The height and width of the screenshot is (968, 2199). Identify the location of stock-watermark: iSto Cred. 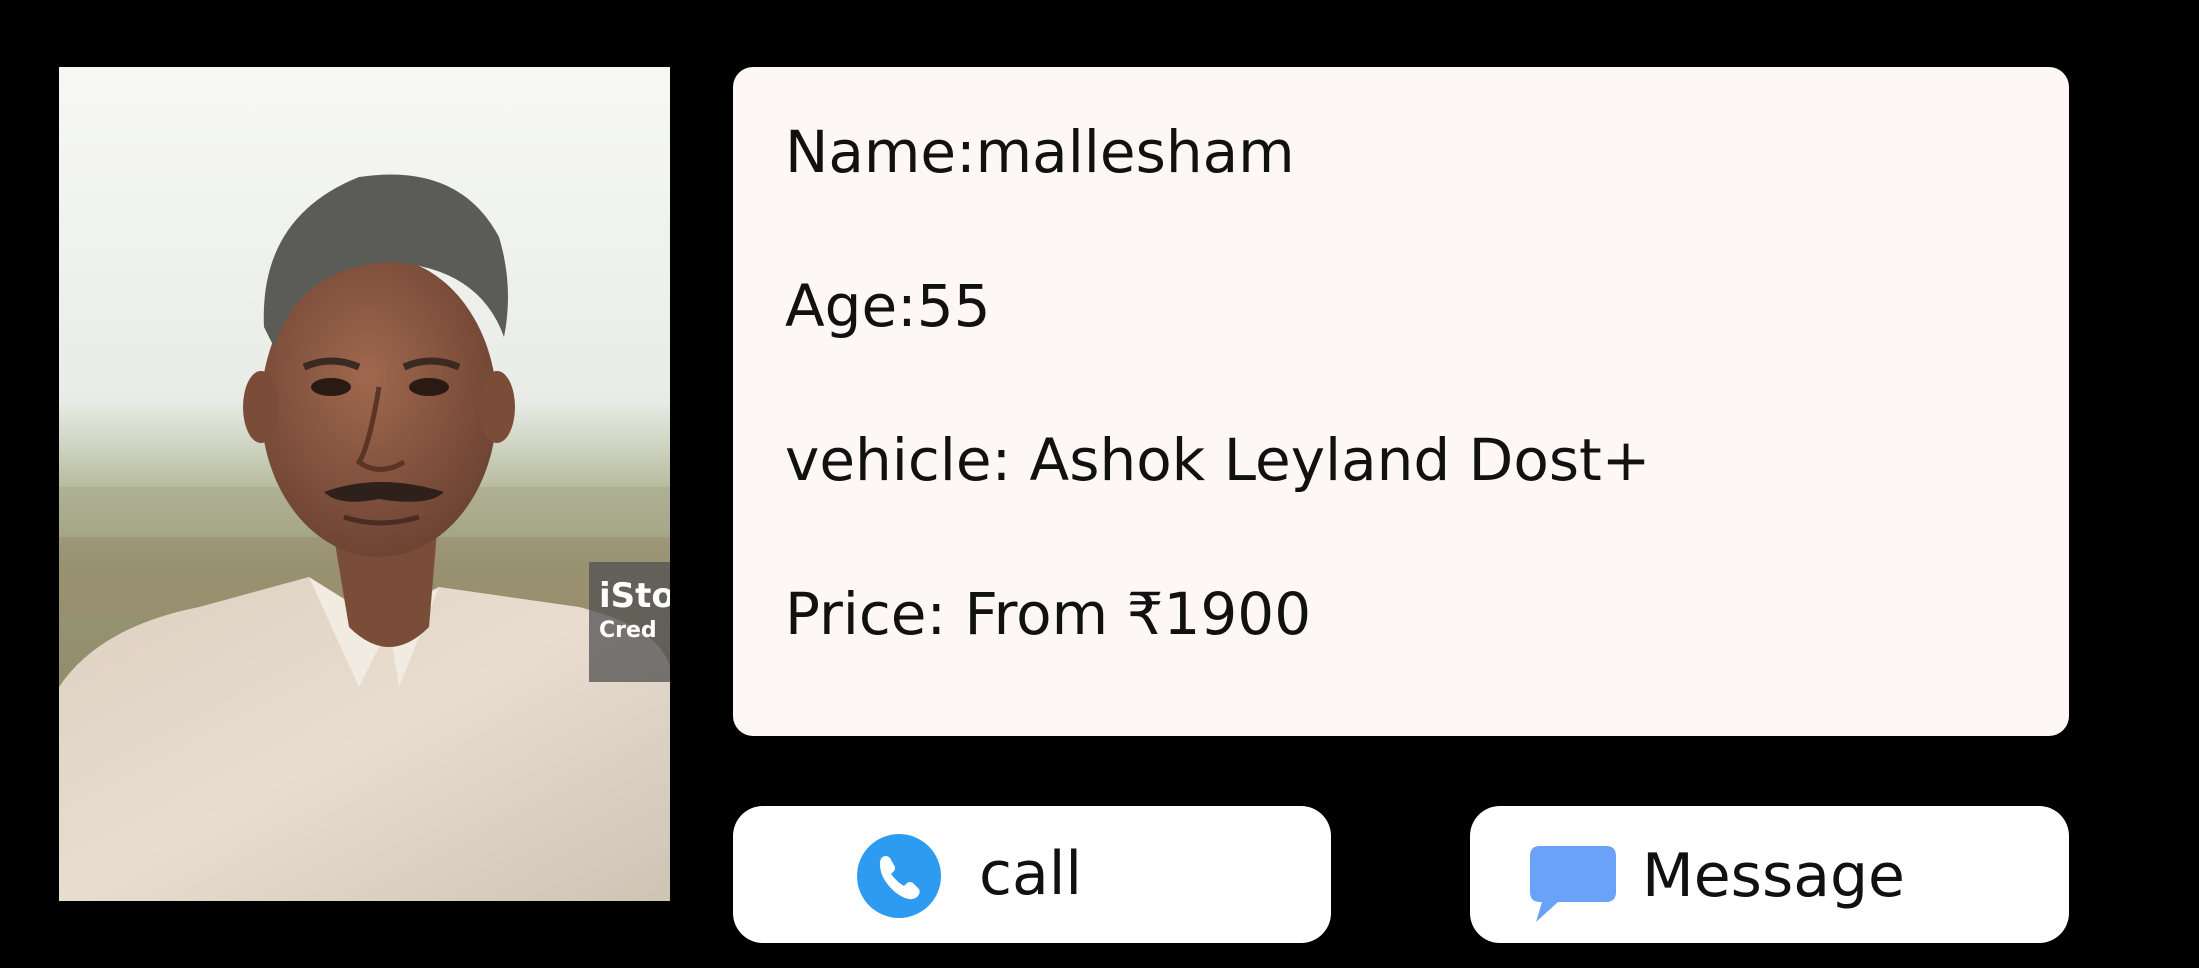
(629, 622).